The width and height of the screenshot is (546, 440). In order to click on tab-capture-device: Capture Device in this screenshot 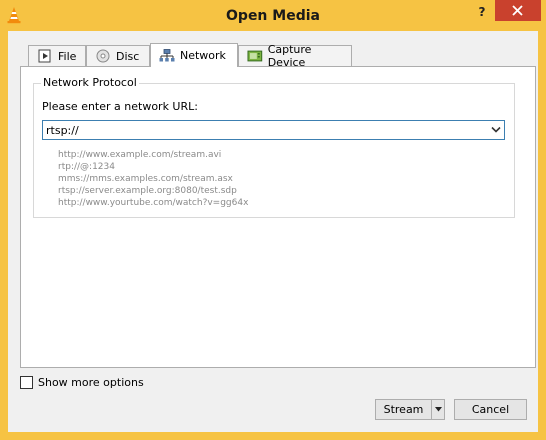, I will do `click(295, 56)`.